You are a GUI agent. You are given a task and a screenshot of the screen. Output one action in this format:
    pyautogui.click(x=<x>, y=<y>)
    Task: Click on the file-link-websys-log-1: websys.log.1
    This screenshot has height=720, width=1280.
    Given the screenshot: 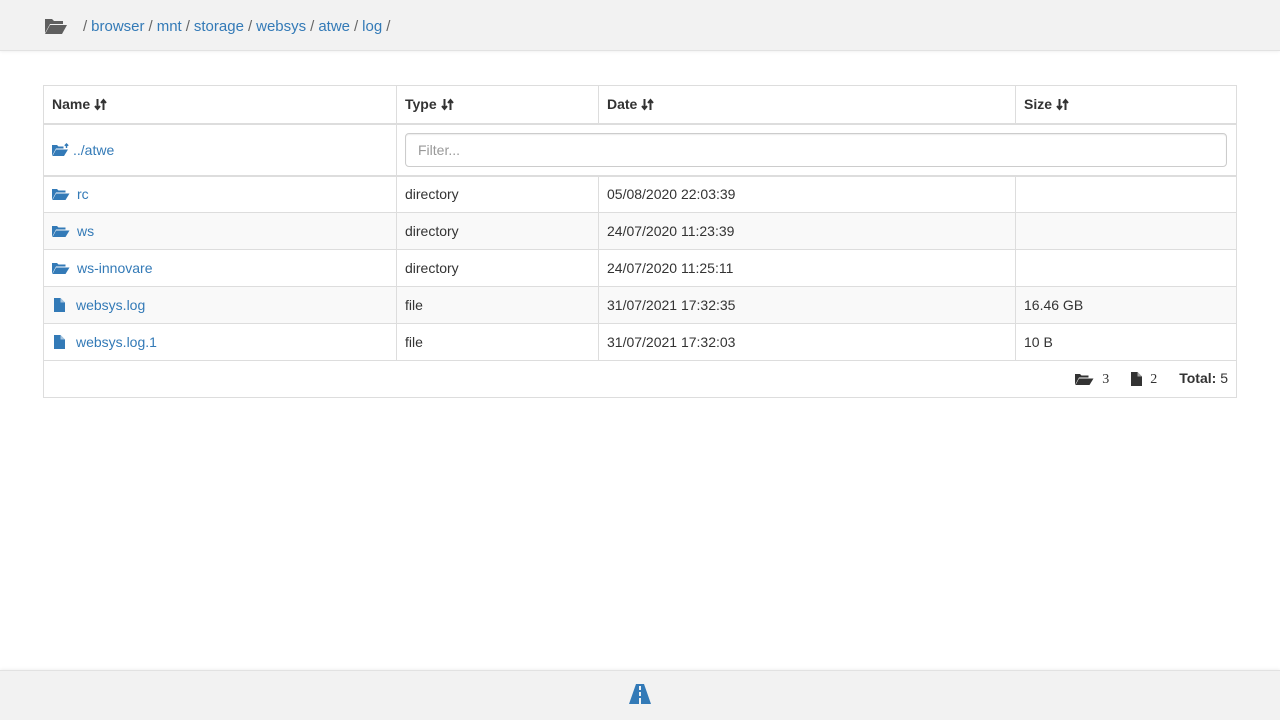 What is the action you would take?
    pyautogui.click(x=104, y=342)
    